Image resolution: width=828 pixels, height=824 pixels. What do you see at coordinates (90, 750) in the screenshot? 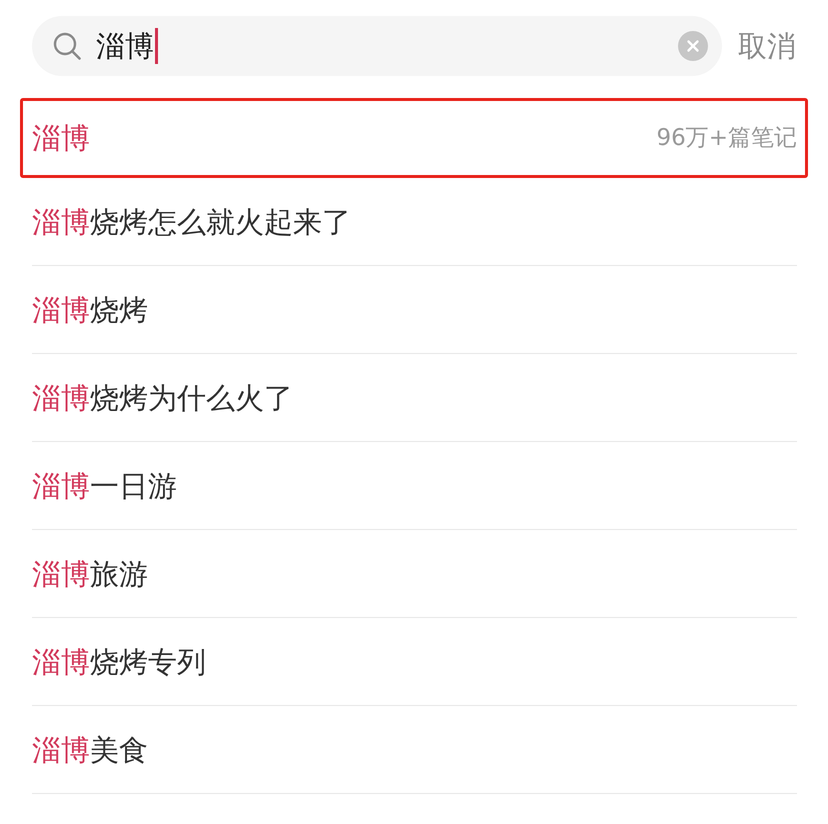
I see `suggestion-item: 淄博美食` at bounding box center [90, 750].